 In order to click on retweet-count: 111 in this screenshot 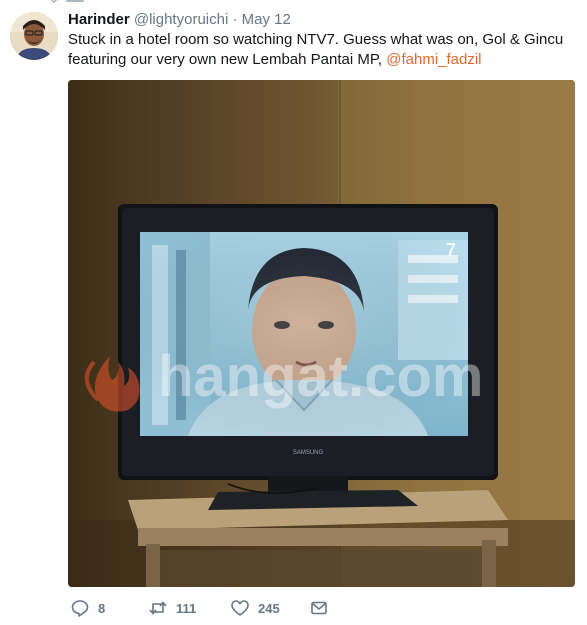, I will do `click(186, 608)`.